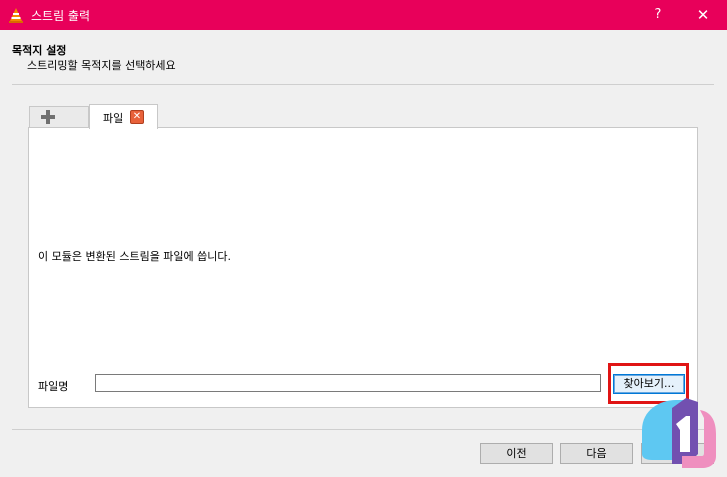 The image size is (727, 477). Describe the element at coordinates (53, 386) in the screenshot. I see `filename-label: 파일명` at that location.